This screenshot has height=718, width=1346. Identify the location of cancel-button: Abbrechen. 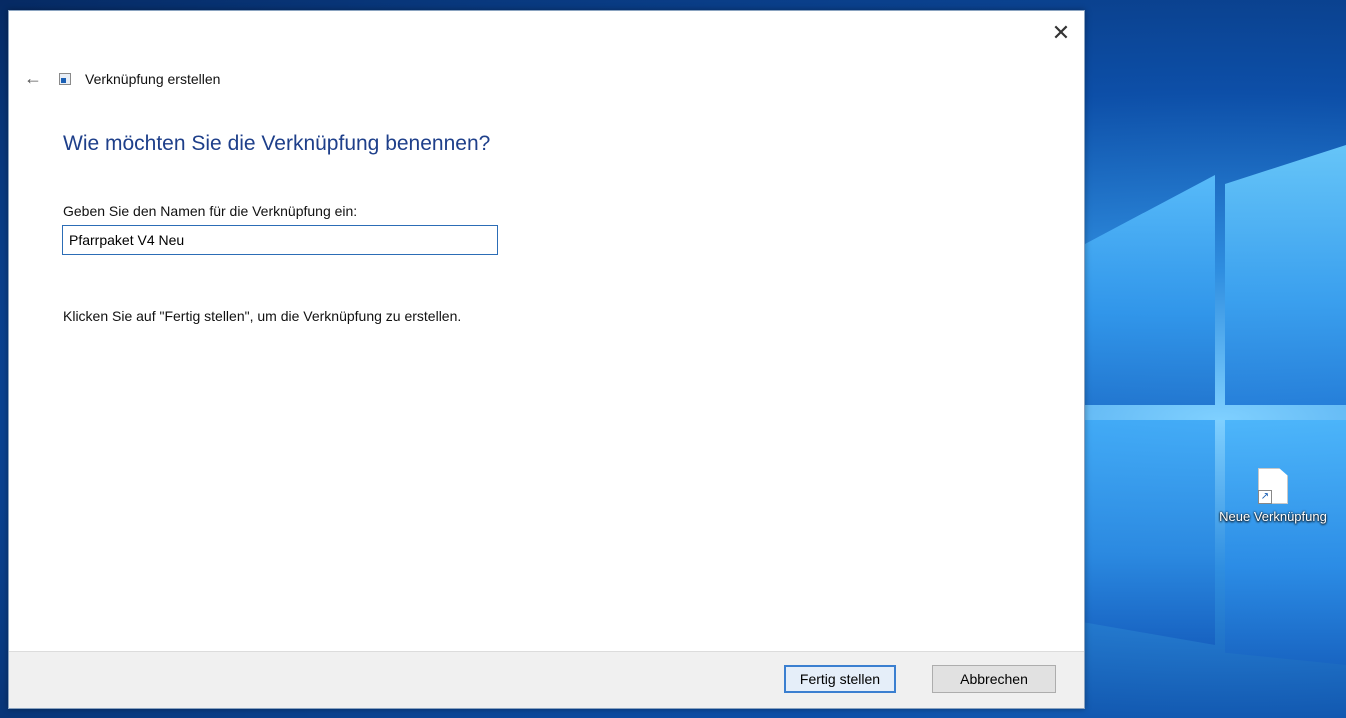
(994, 679).